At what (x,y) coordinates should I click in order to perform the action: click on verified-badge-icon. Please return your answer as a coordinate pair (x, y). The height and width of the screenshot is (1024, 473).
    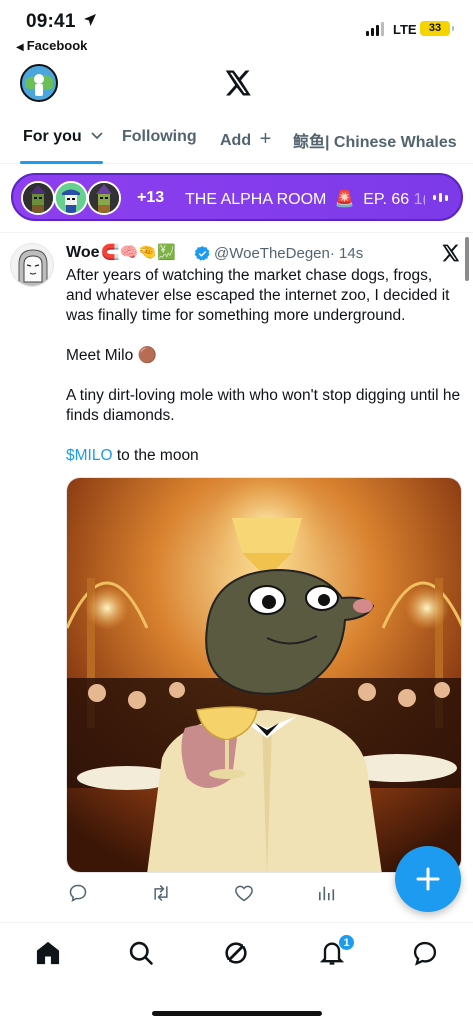
    Looking at the image, I should click on (202, 253).